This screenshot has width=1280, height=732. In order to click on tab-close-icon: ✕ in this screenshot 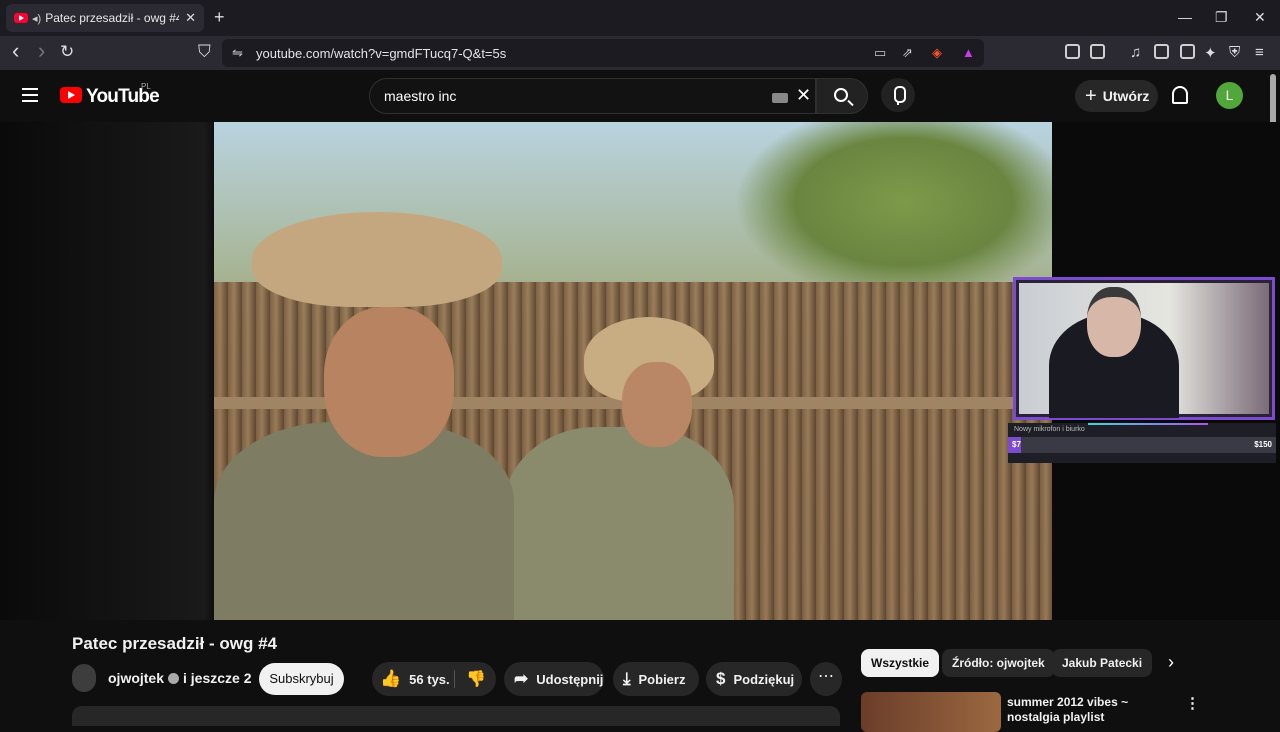, I will do `click(190, 18)`.